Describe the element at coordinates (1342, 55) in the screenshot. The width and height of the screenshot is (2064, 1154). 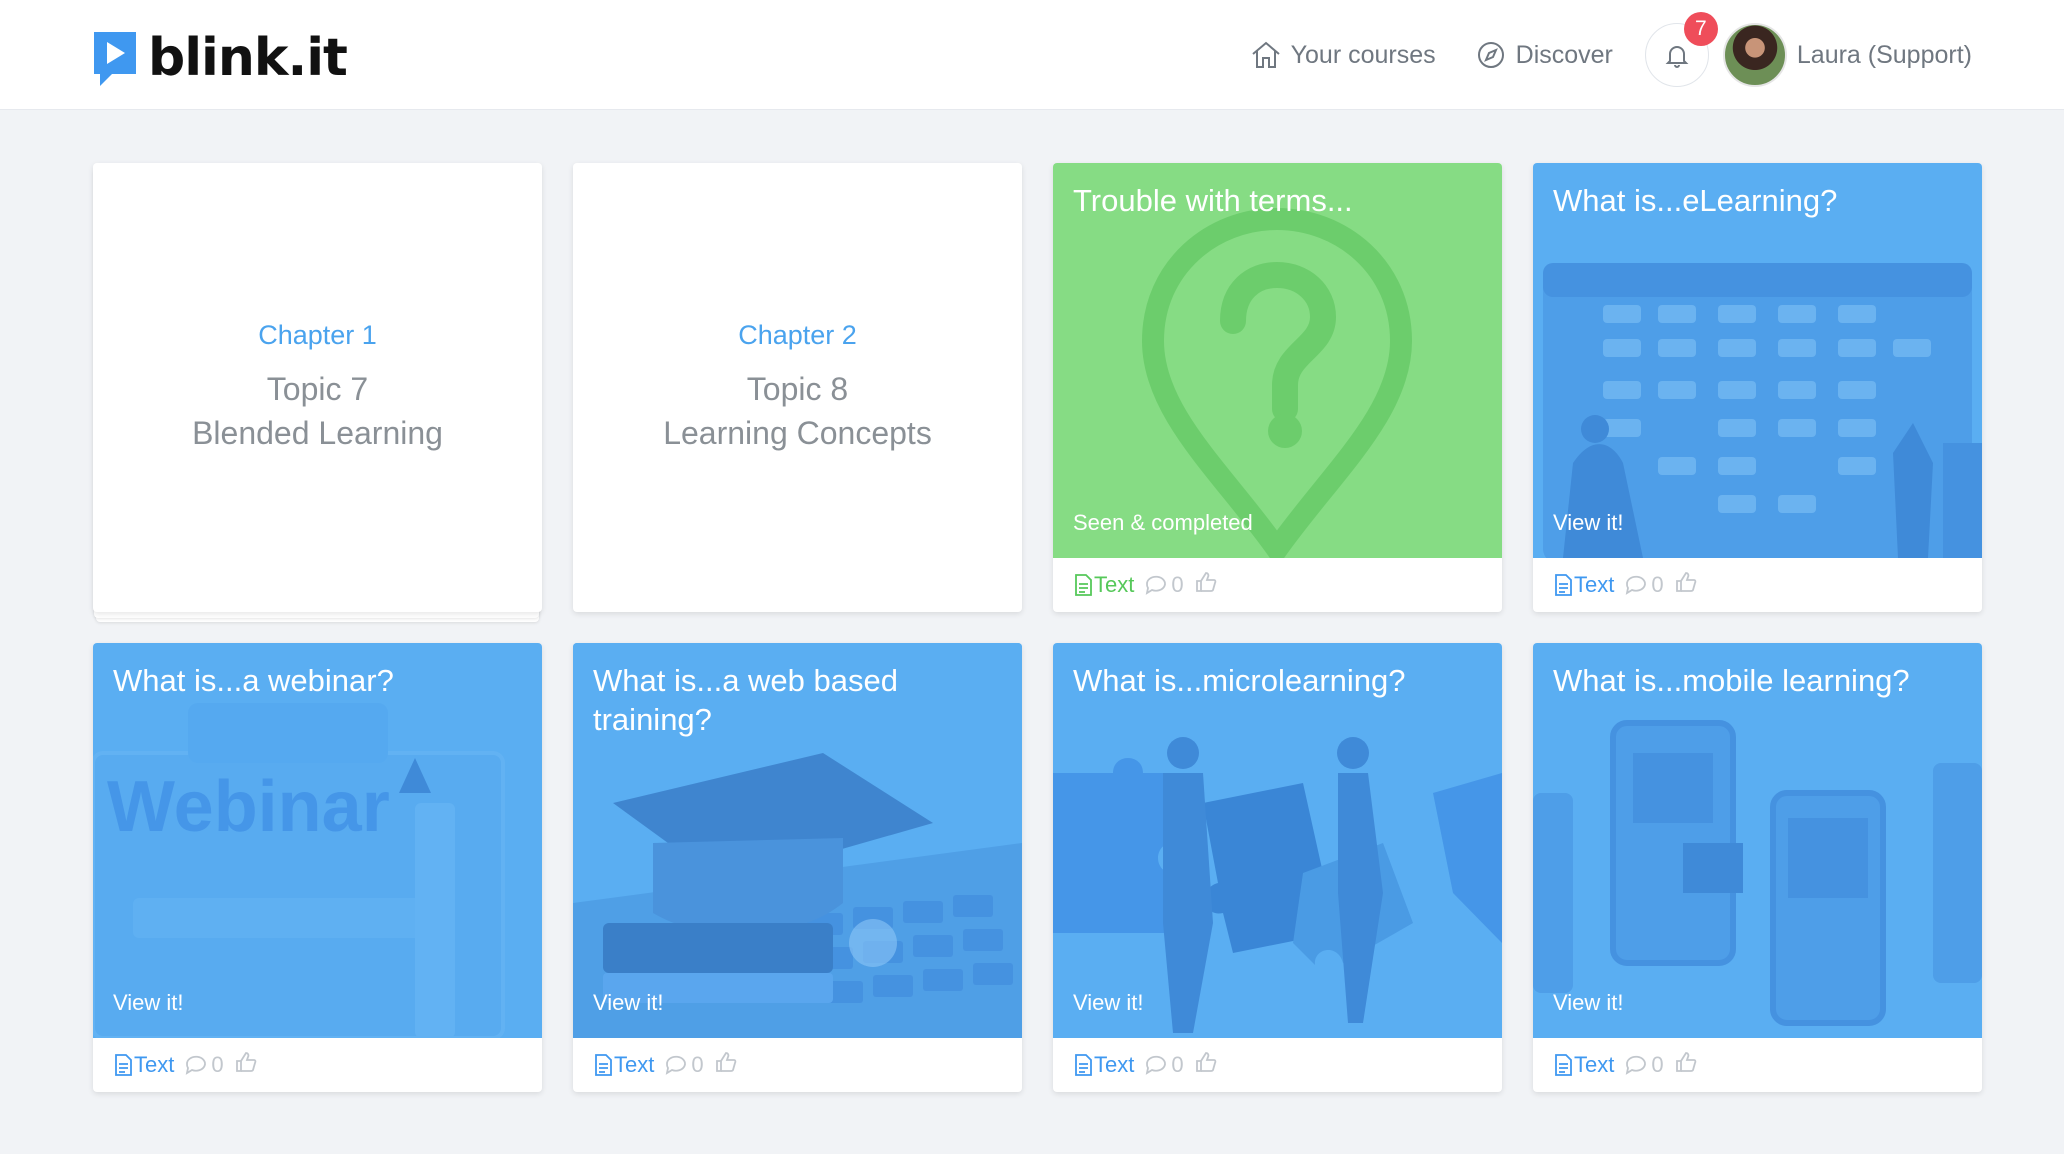
I see `nav-your-courses: Your courses` at that location.